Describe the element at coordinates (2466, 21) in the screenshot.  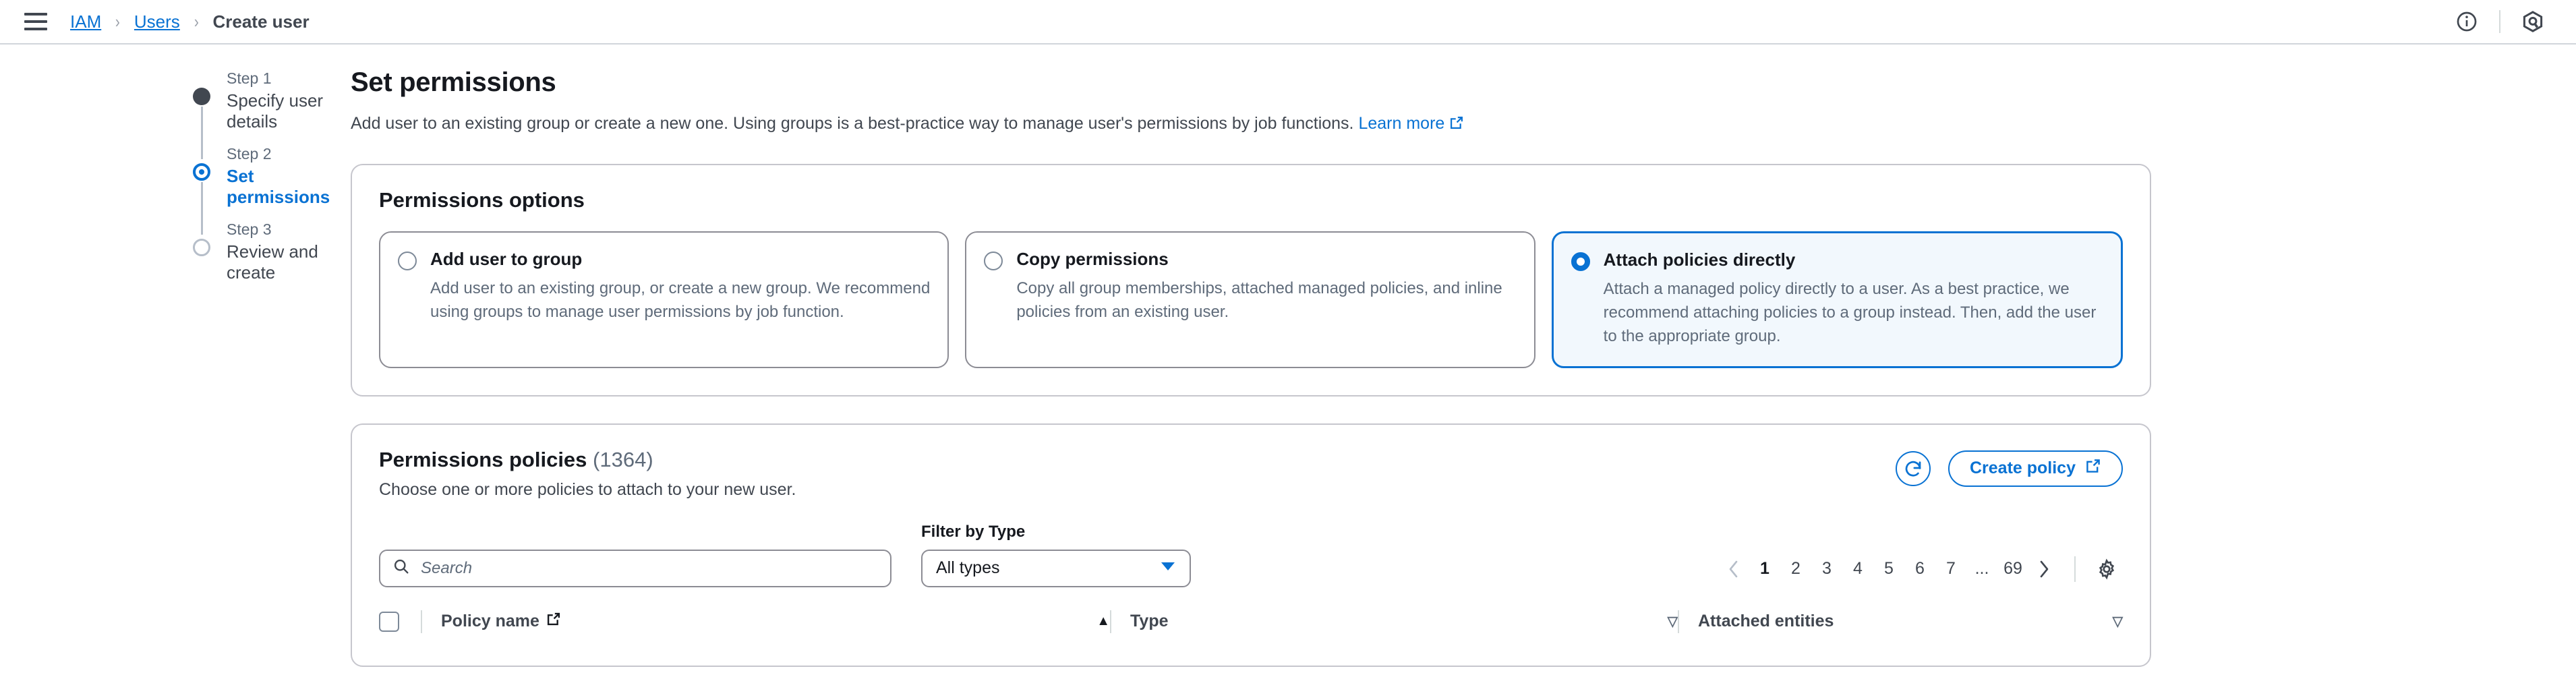
I see `info-circle-icon` at that location.